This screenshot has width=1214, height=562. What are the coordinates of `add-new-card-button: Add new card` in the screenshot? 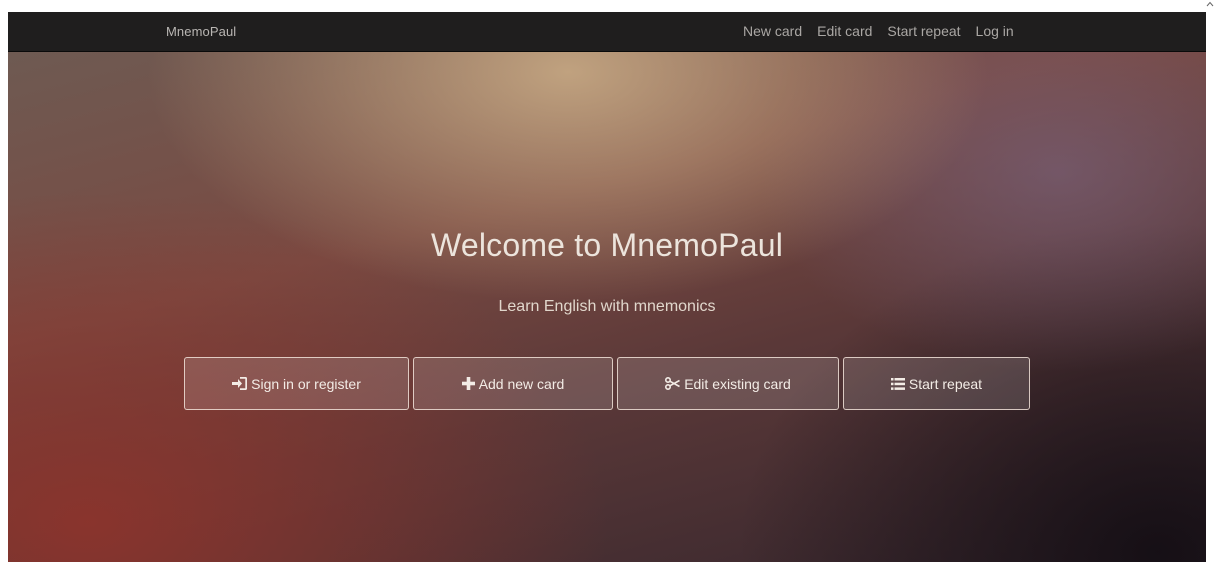 It's located at (513, 383).